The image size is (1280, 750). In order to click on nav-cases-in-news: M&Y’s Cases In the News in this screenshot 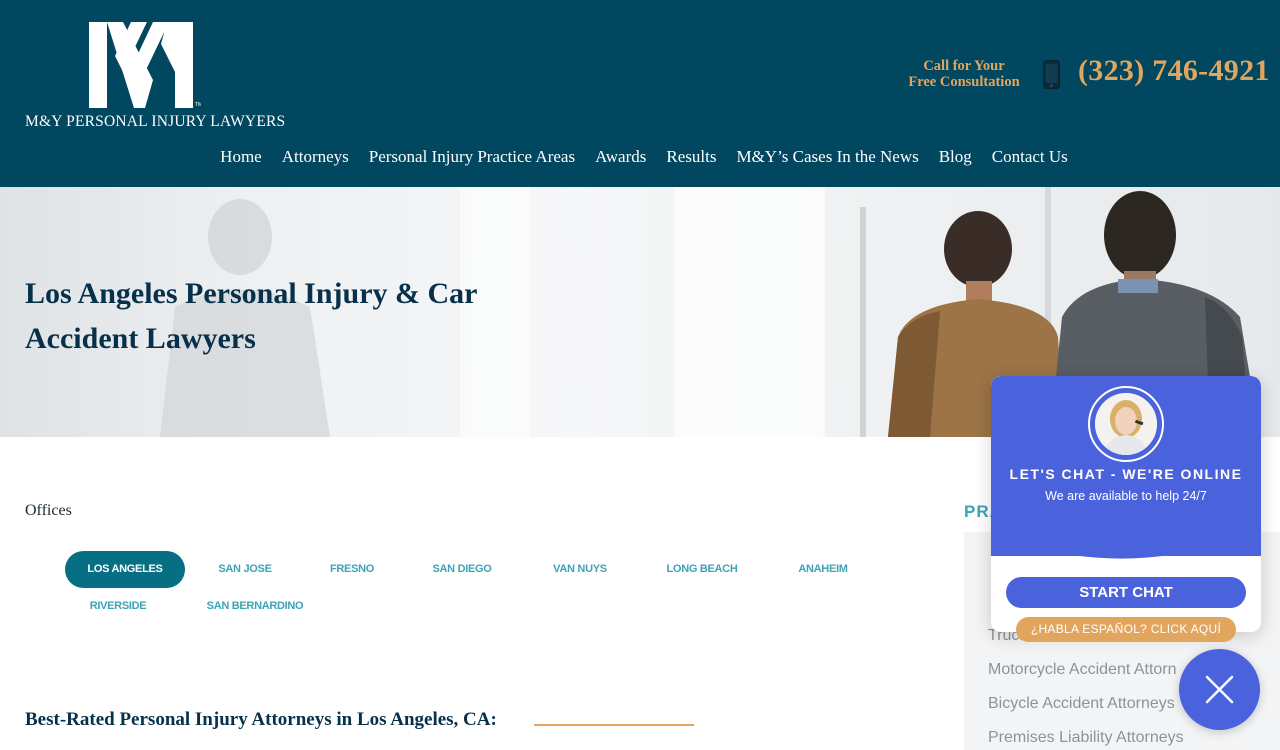, I will do `click(827, 157)`.